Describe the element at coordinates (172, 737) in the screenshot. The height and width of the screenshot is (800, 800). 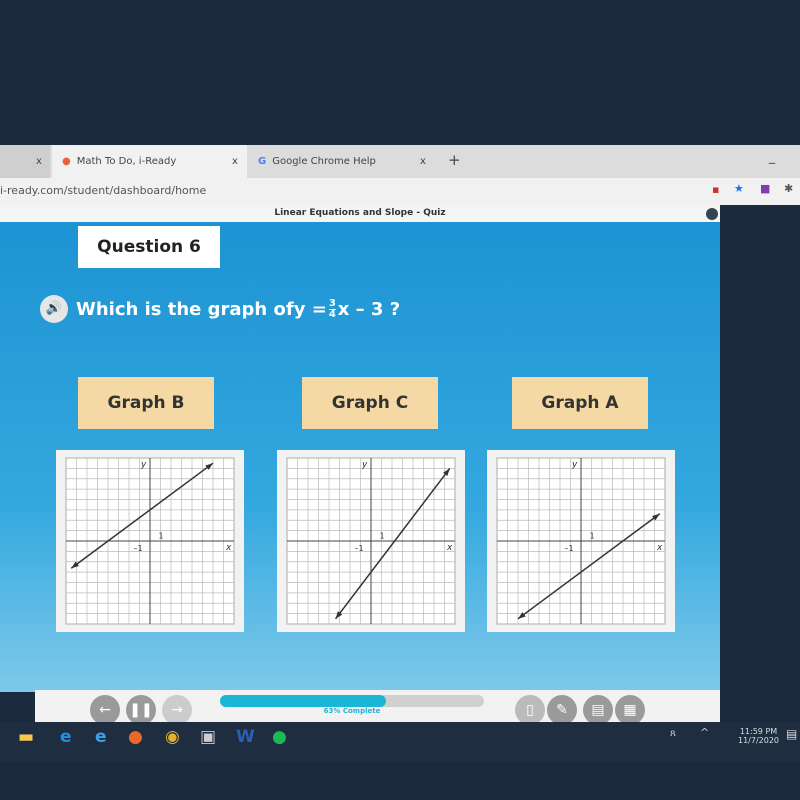
I see `chrome-icon: ◉` at that location.